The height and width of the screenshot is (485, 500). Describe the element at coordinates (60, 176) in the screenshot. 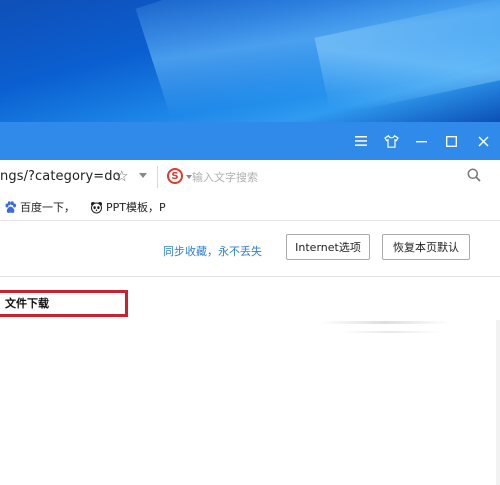

I see `url-field: ngs/?category=do` at that location.